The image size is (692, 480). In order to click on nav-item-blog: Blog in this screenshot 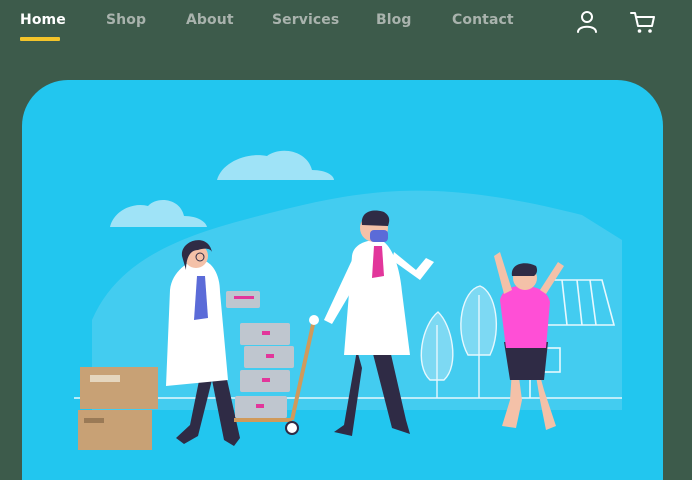, I will do `click(394, 20)`.